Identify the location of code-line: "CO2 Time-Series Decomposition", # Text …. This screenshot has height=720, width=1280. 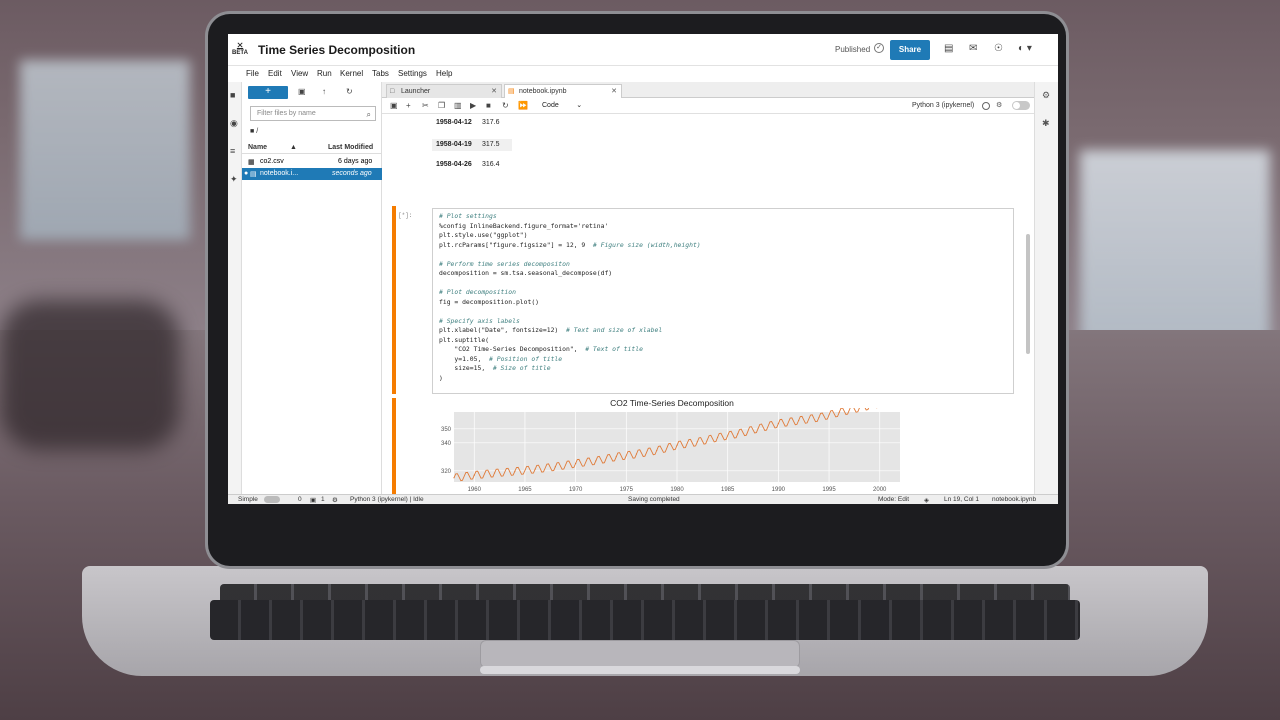
(541, 349).